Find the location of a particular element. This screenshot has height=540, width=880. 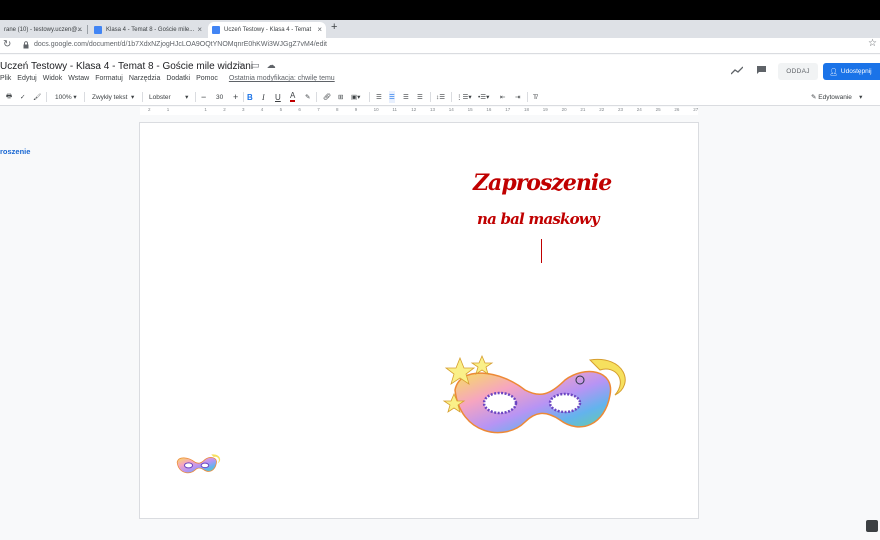

spellcheck-icon: ✓ is located at coordinates (22, 97).